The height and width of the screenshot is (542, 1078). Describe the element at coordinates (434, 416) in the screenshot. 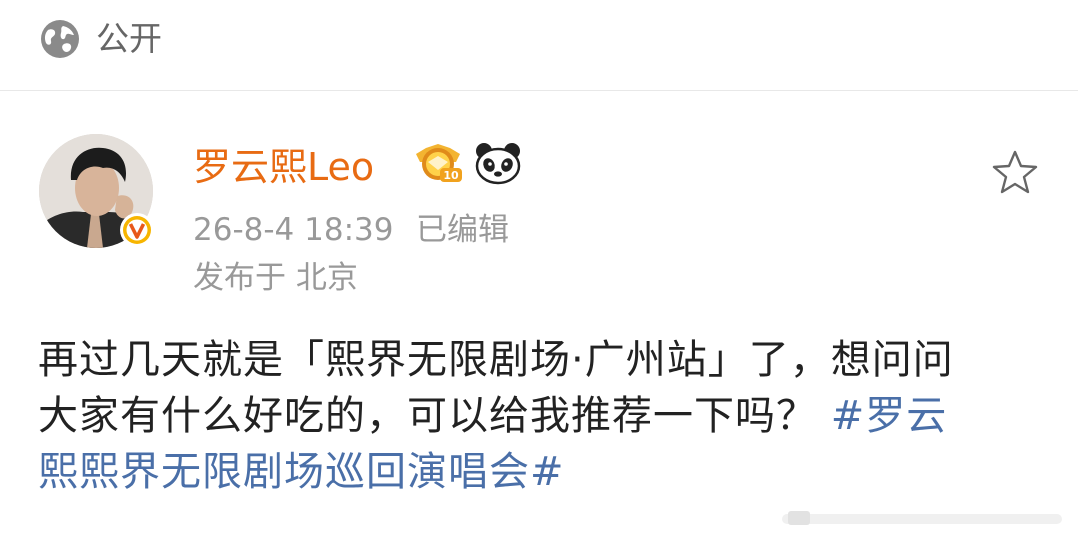

I see `post-text-segment: 大家有什么好吃的，可以给我推荐一下吗？` at that location.